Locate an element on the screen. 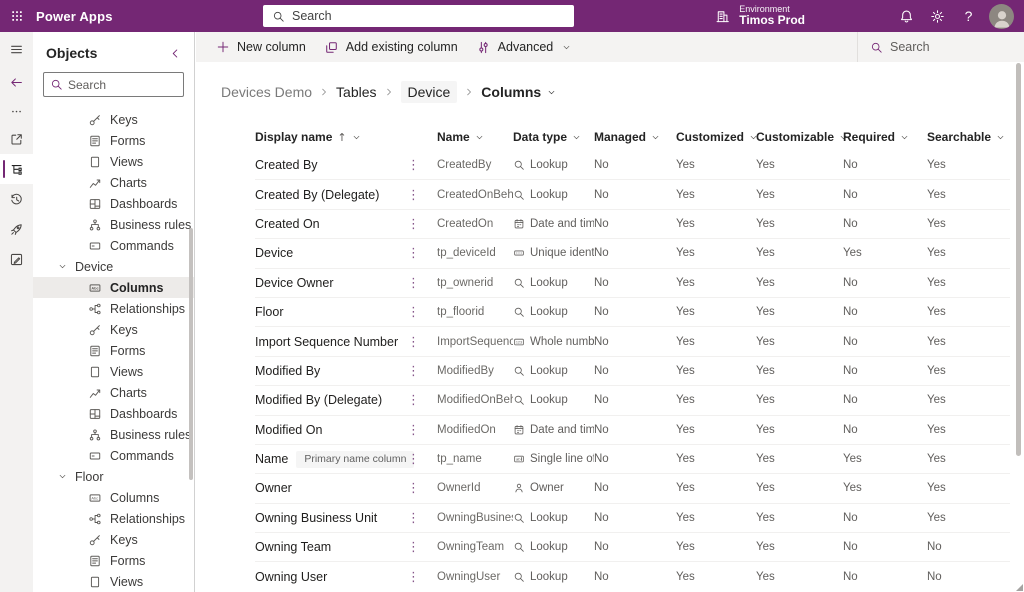 Image resolution: width=1024 pixels, height=592 pixels. advanced-button: Advanced is located at coordinates (524, 47).